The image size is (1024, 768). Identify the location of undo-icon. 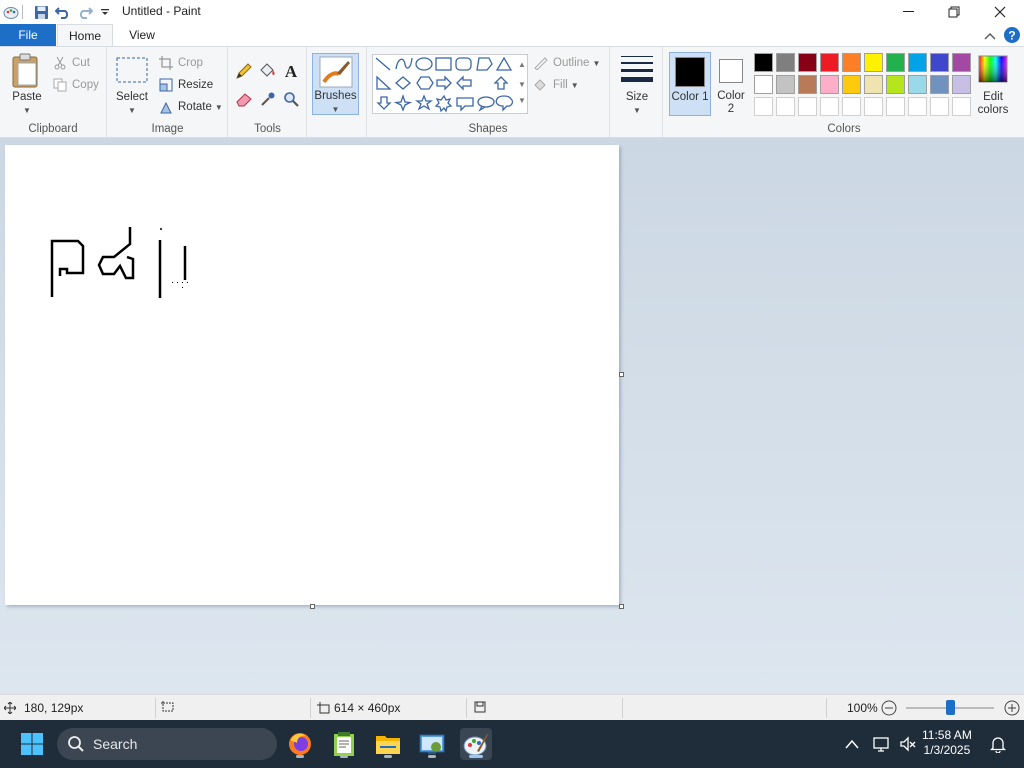
(63, 12).